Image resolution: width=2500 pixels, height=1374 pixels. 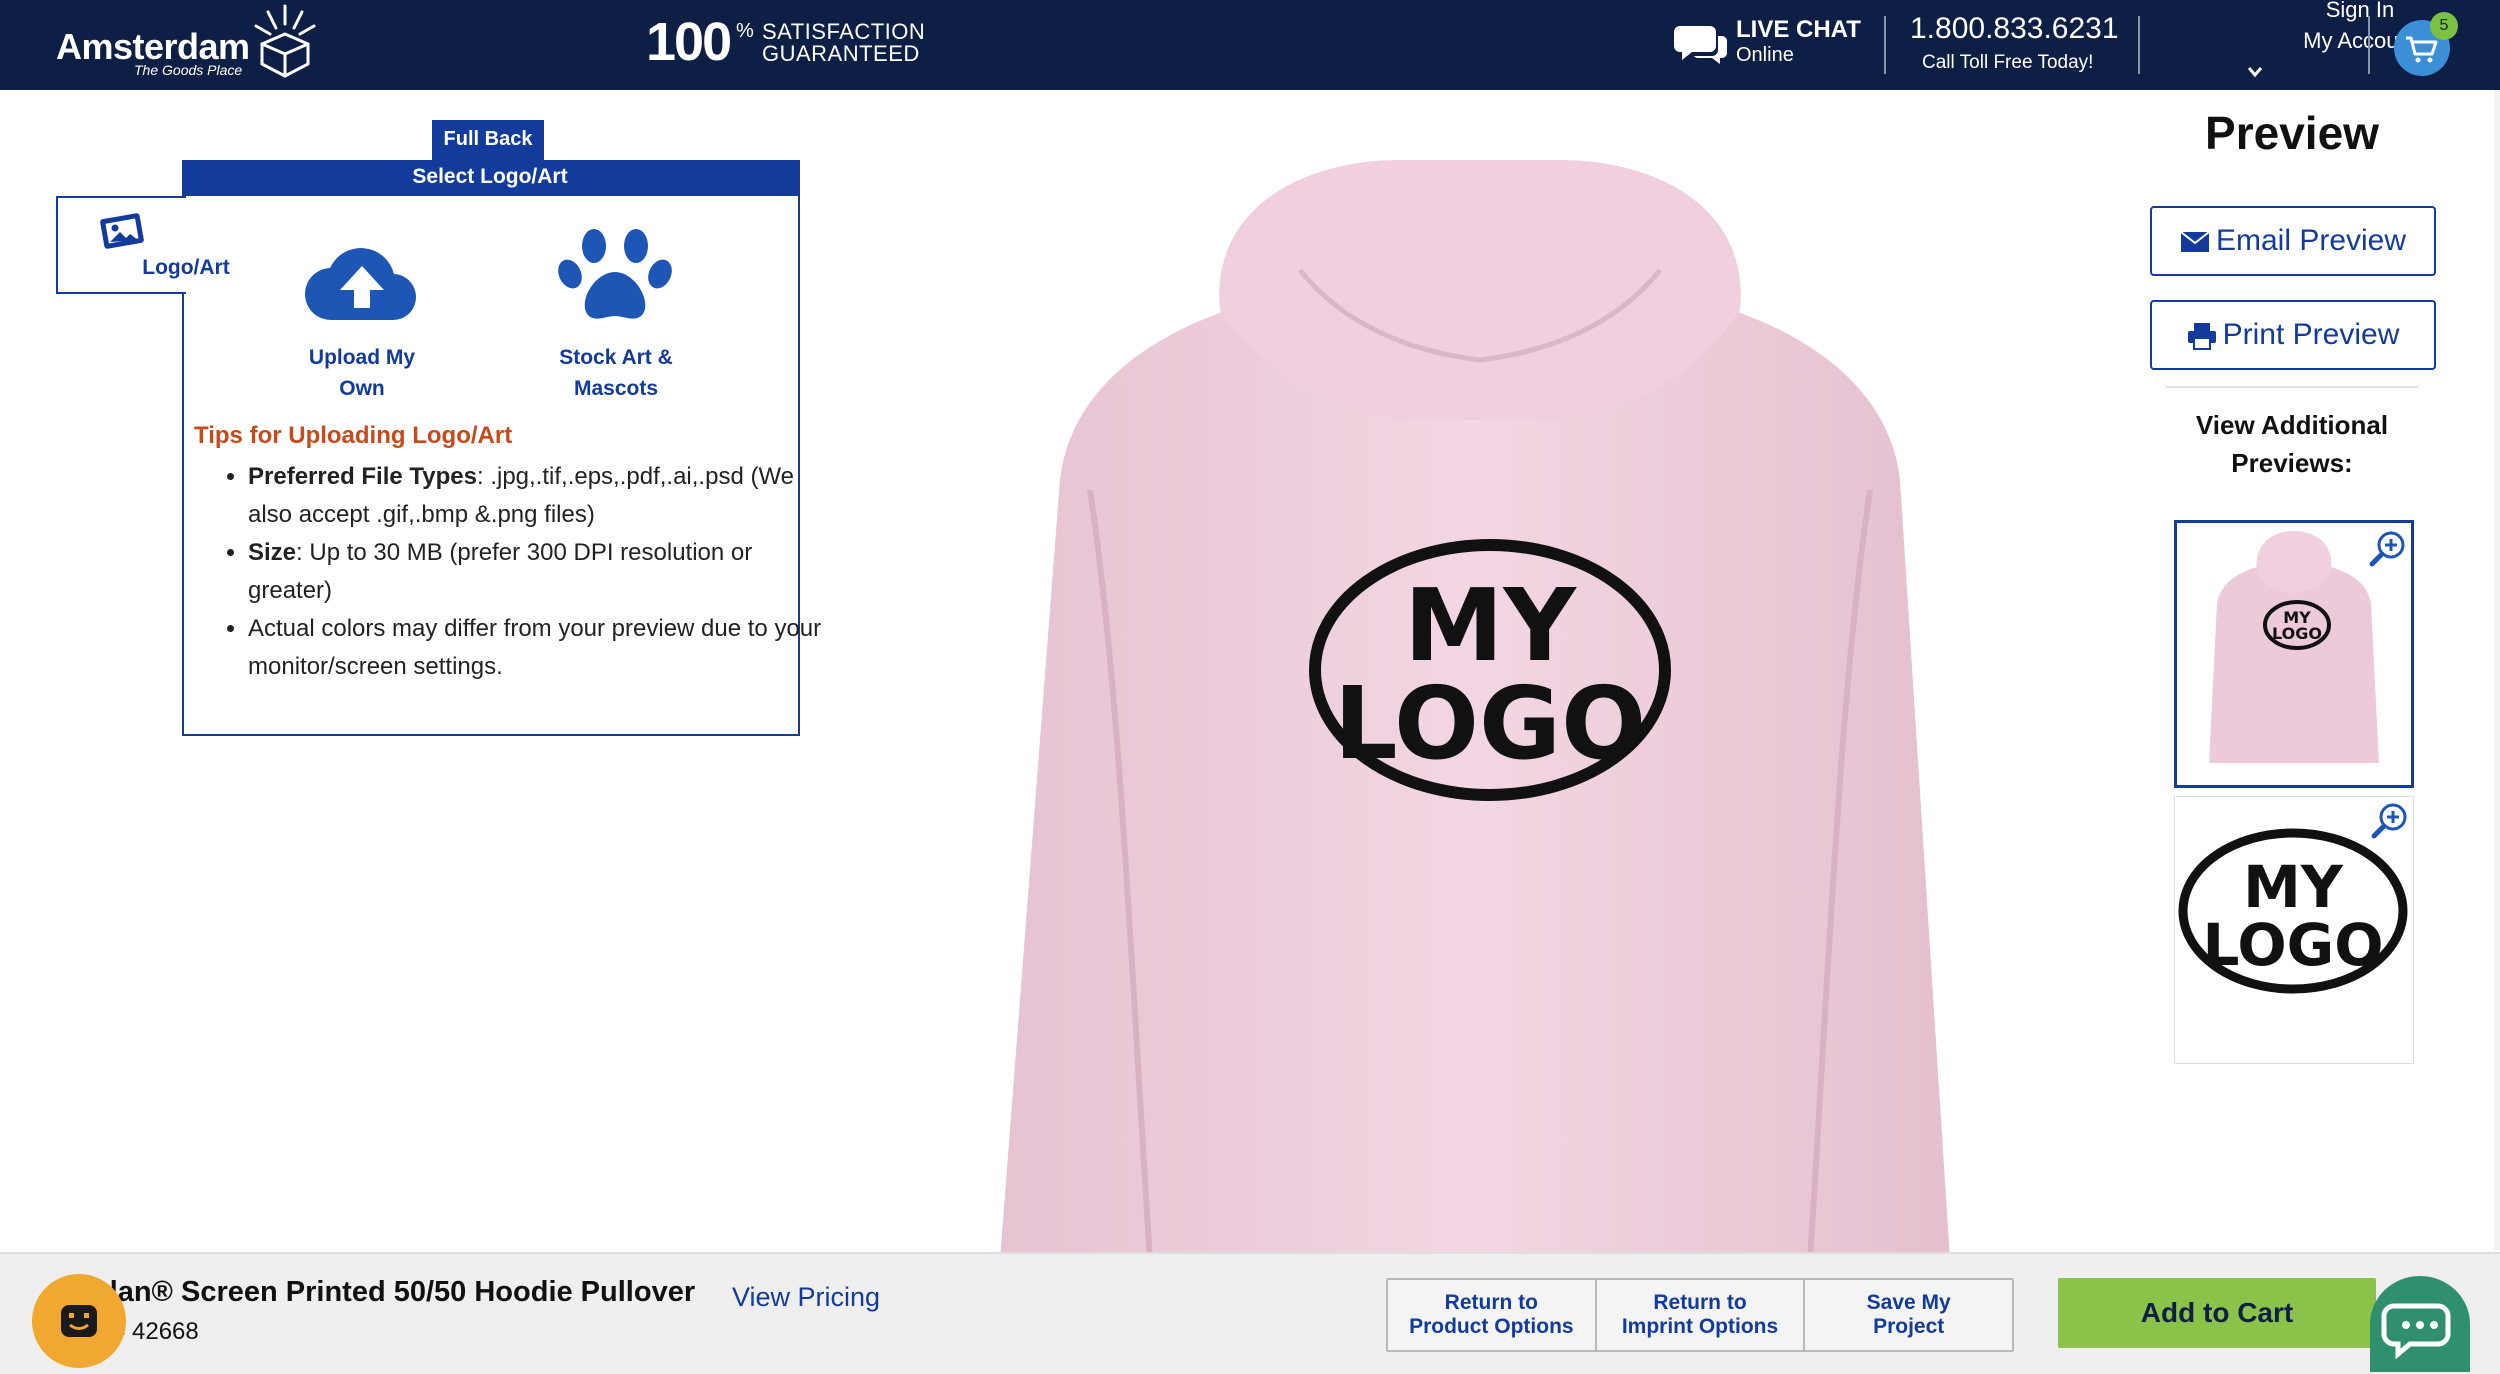 What do you see at coordinates (689, 42) in the screenshot?
I see `guarantee-number: 100` at bounding box center [689, 42].